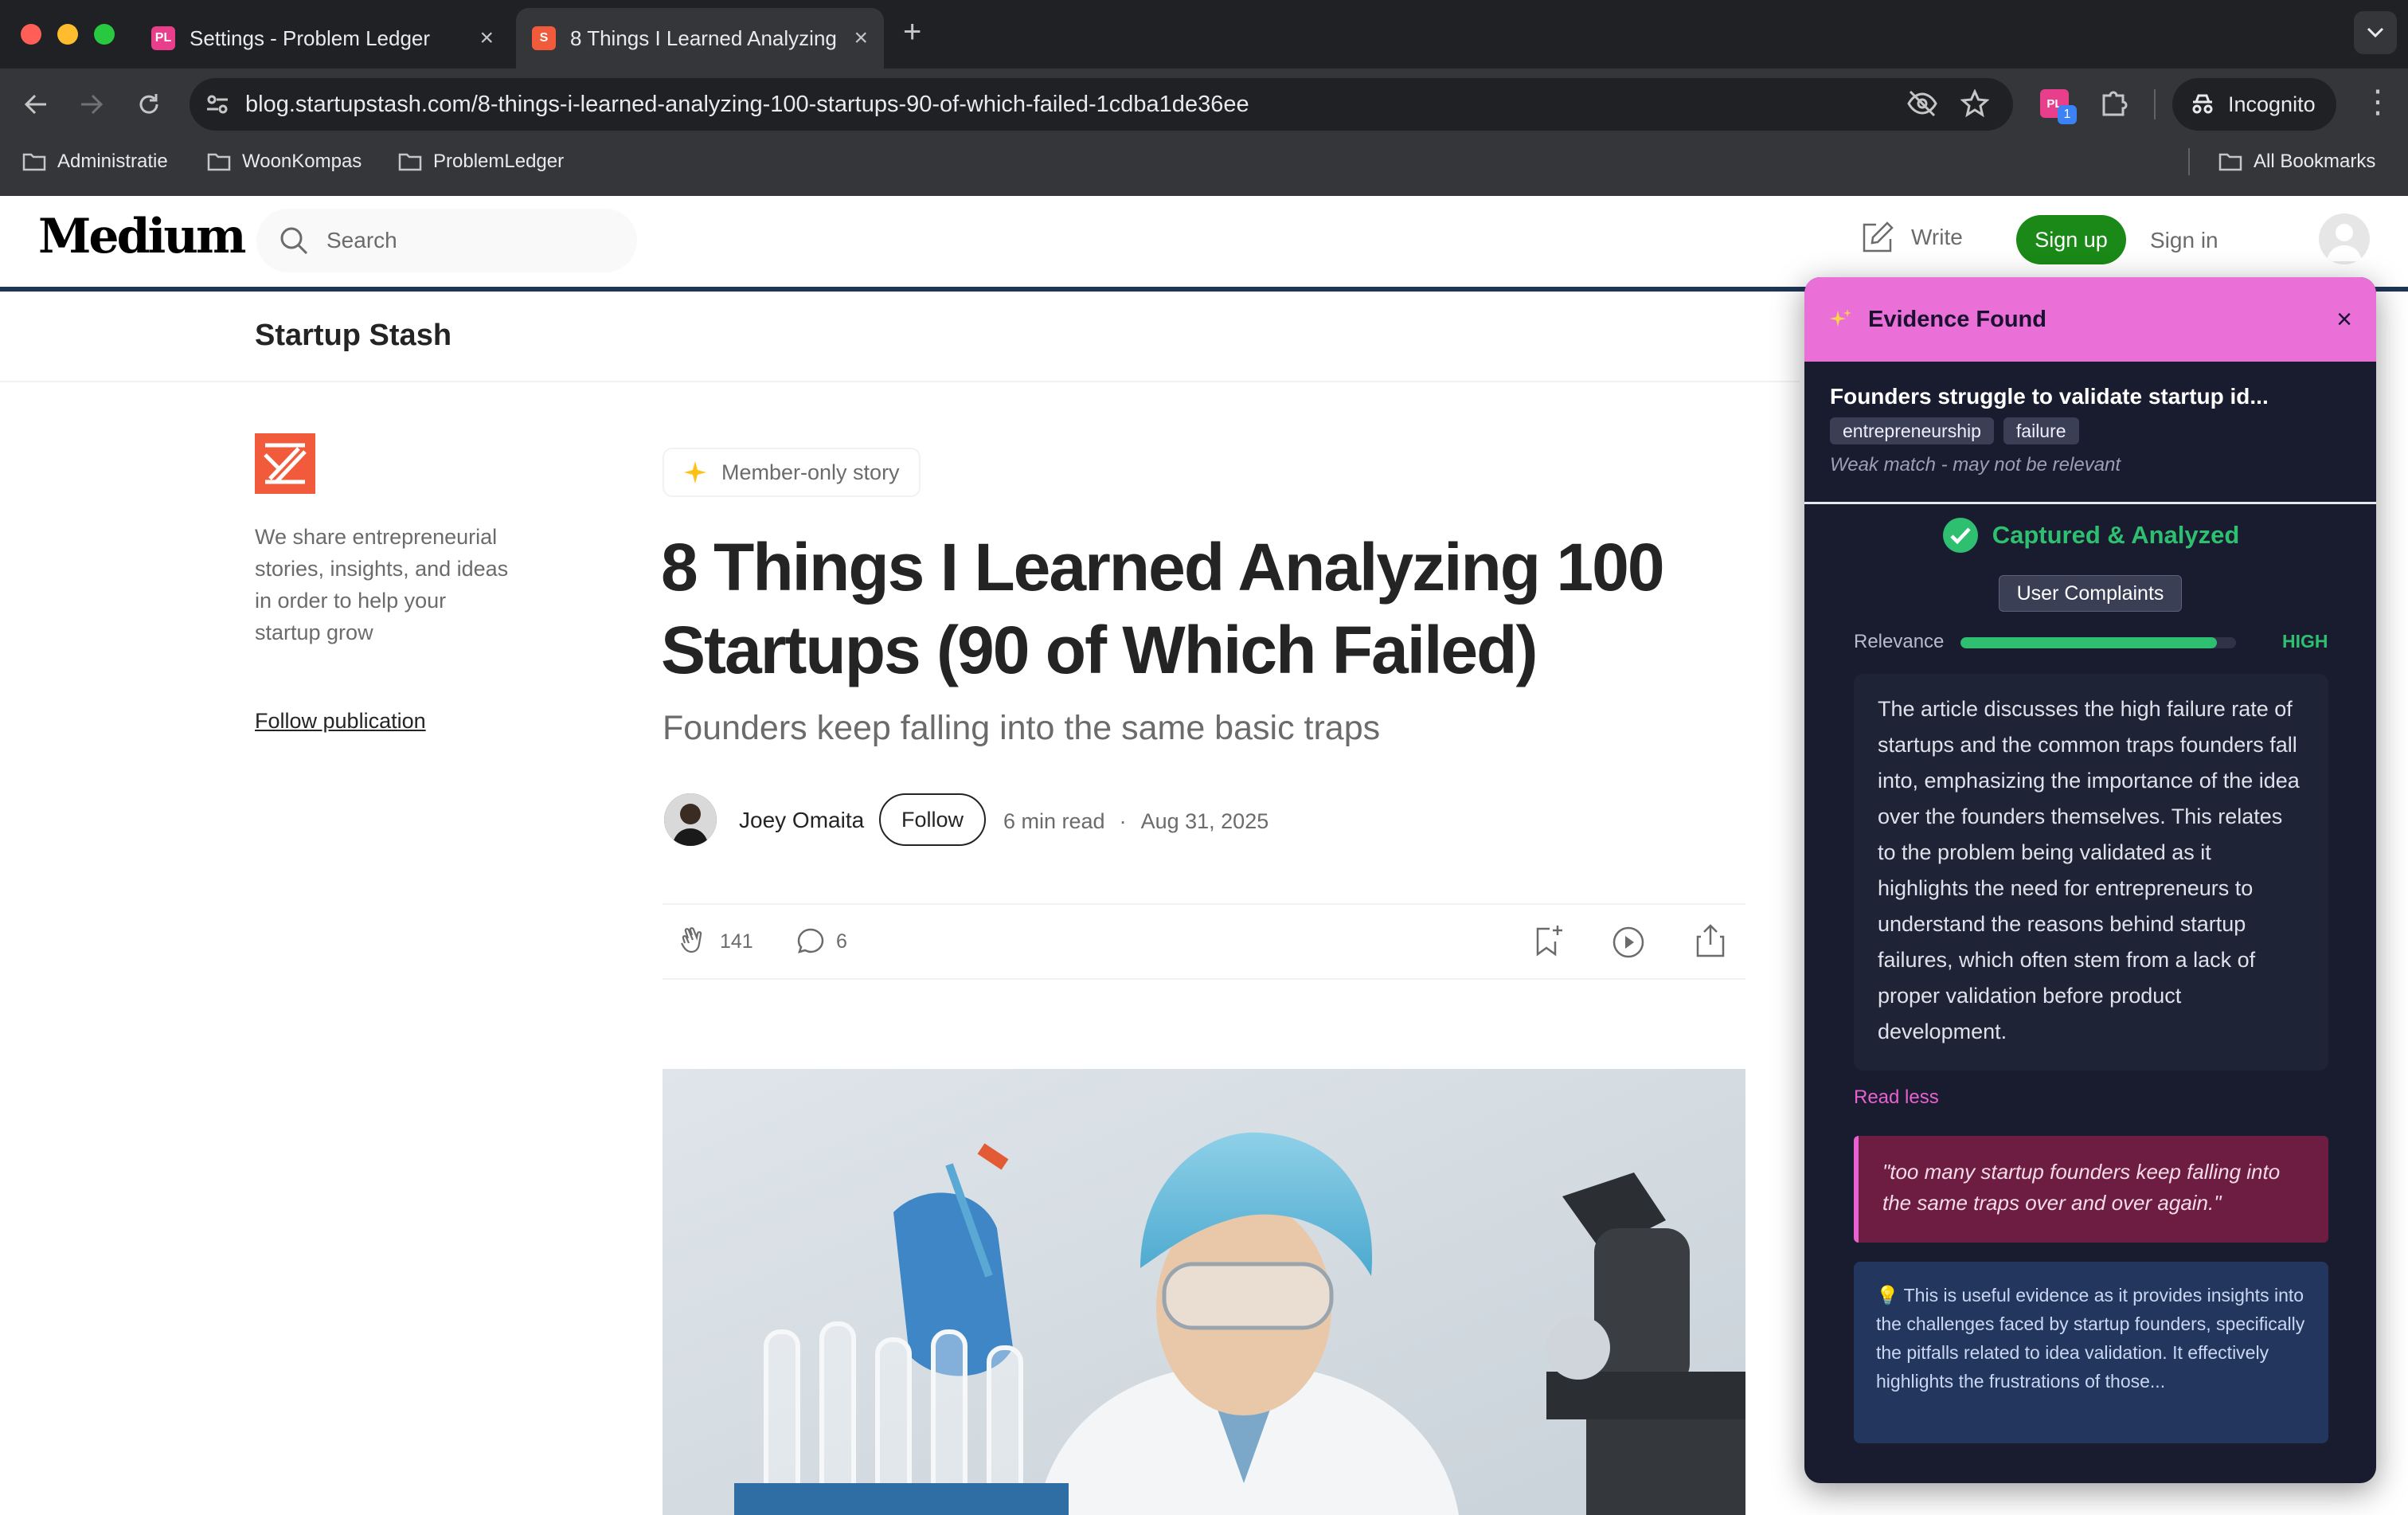 Image resolution: width=2408 pixels, height=1515 pixels. I want to click on eye-off-icon, so click(1922, 106).